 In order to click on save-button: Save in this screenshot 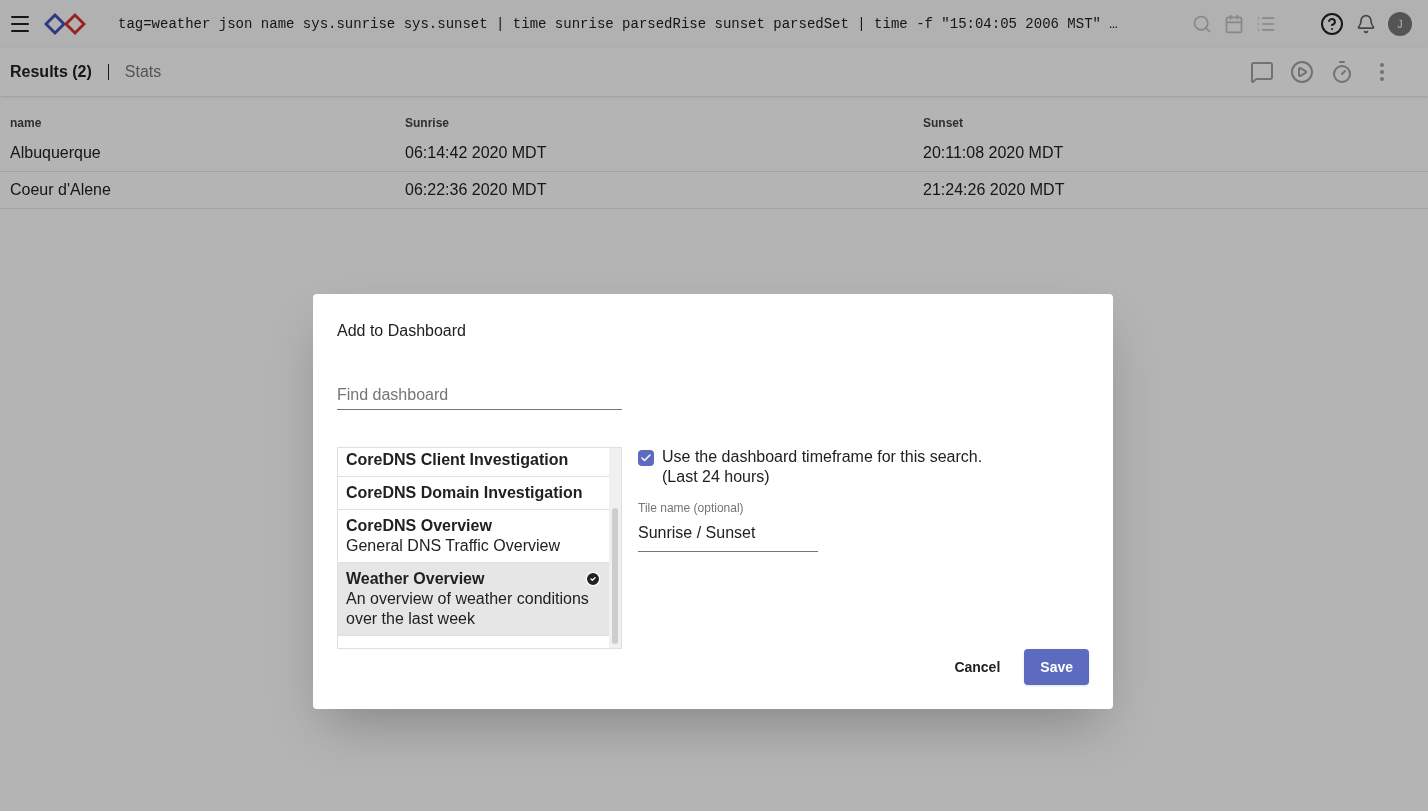, I will do `click(1056, 667)`.